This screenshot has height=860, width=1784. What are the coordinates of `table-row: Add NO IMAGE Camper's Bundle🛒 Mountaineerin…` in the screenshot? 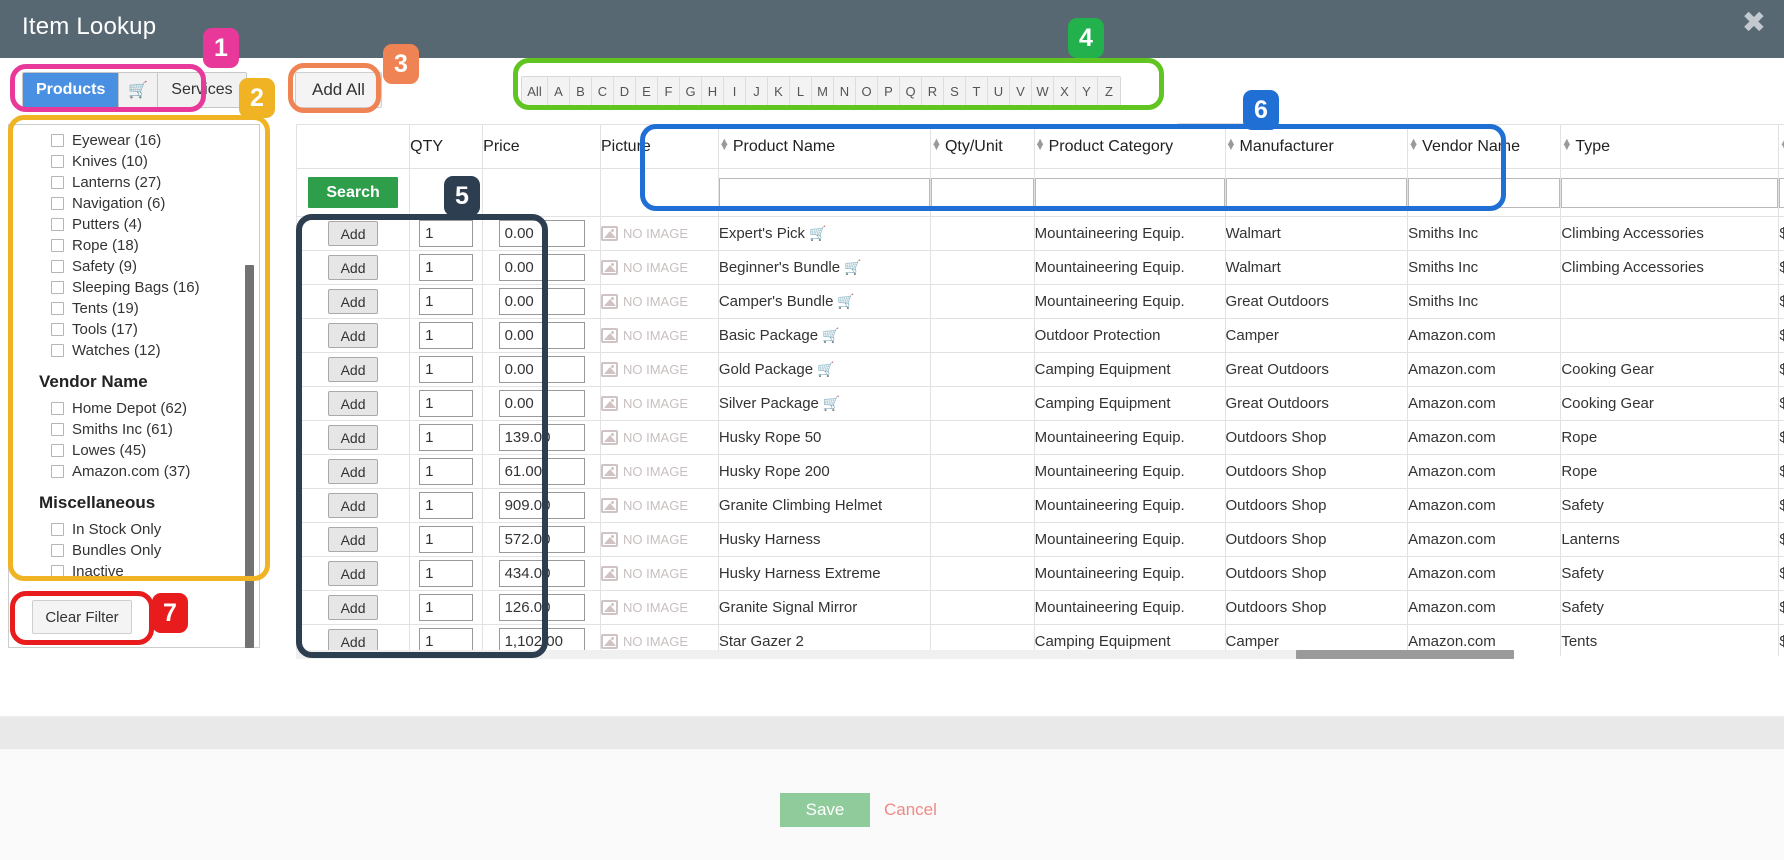 It's located at (1040, 301).